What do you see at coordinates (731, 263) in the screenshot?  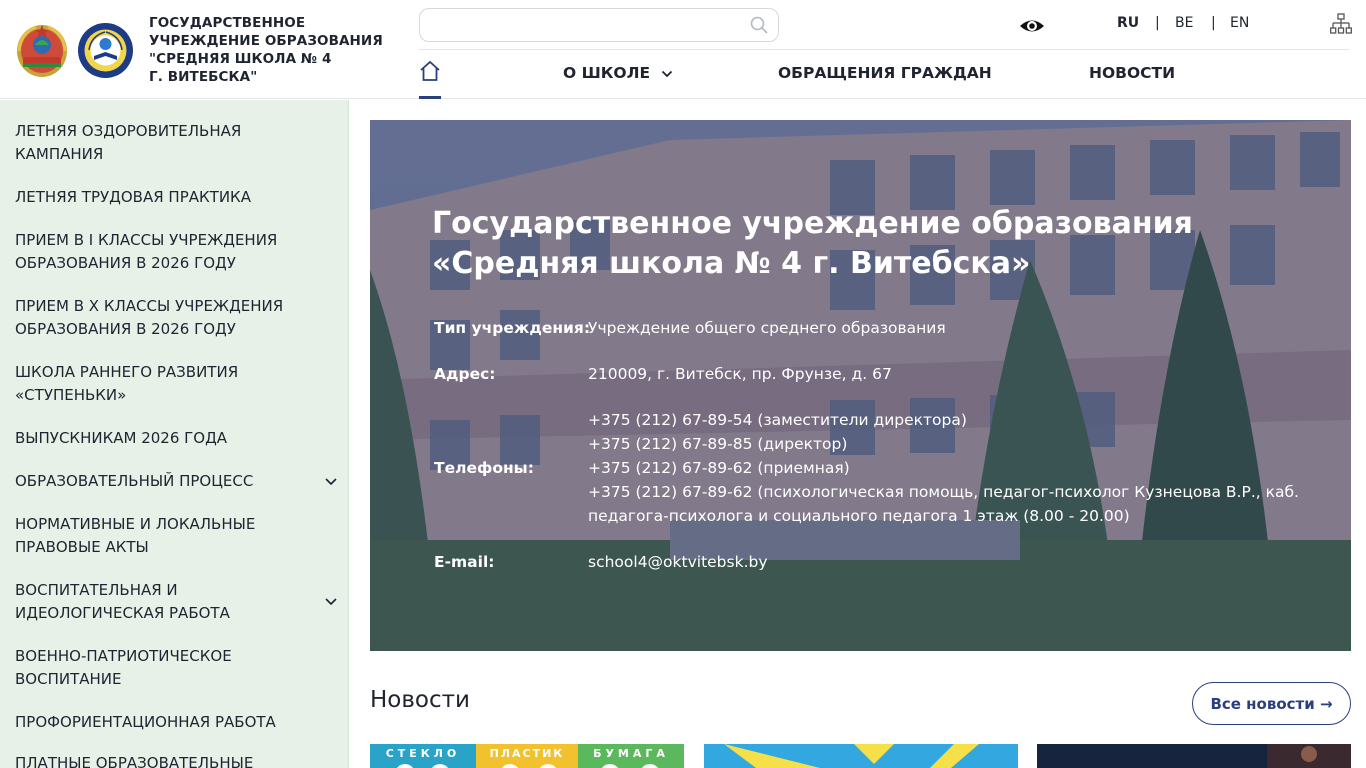 I see `hero-title-line: «Средняя школа № 4 г. Витебска»` at bounding box center [731, 263].